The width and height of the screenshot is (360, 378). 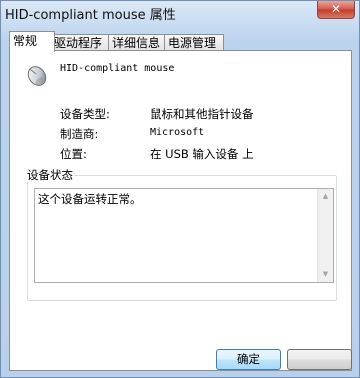 I want to click on device-status-title: 设备状态, so click(x=50, y=175).